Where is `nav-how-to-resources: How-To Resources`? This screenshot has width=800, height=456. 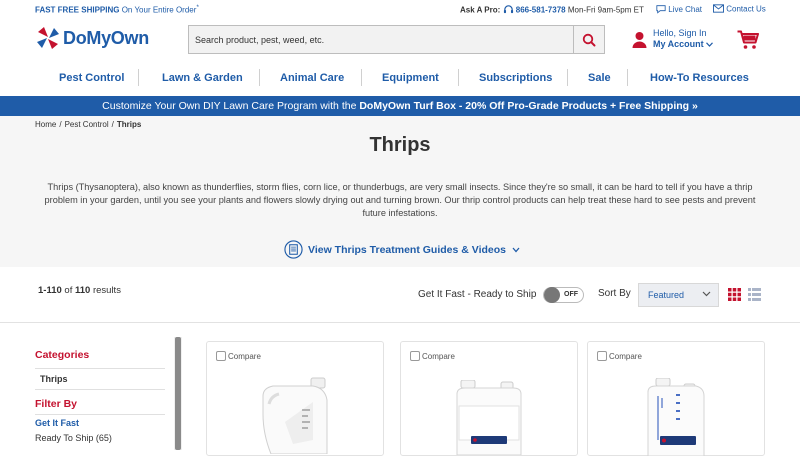 nav-how-to-resources: How-To Resources is located at coordinates (699, 78).